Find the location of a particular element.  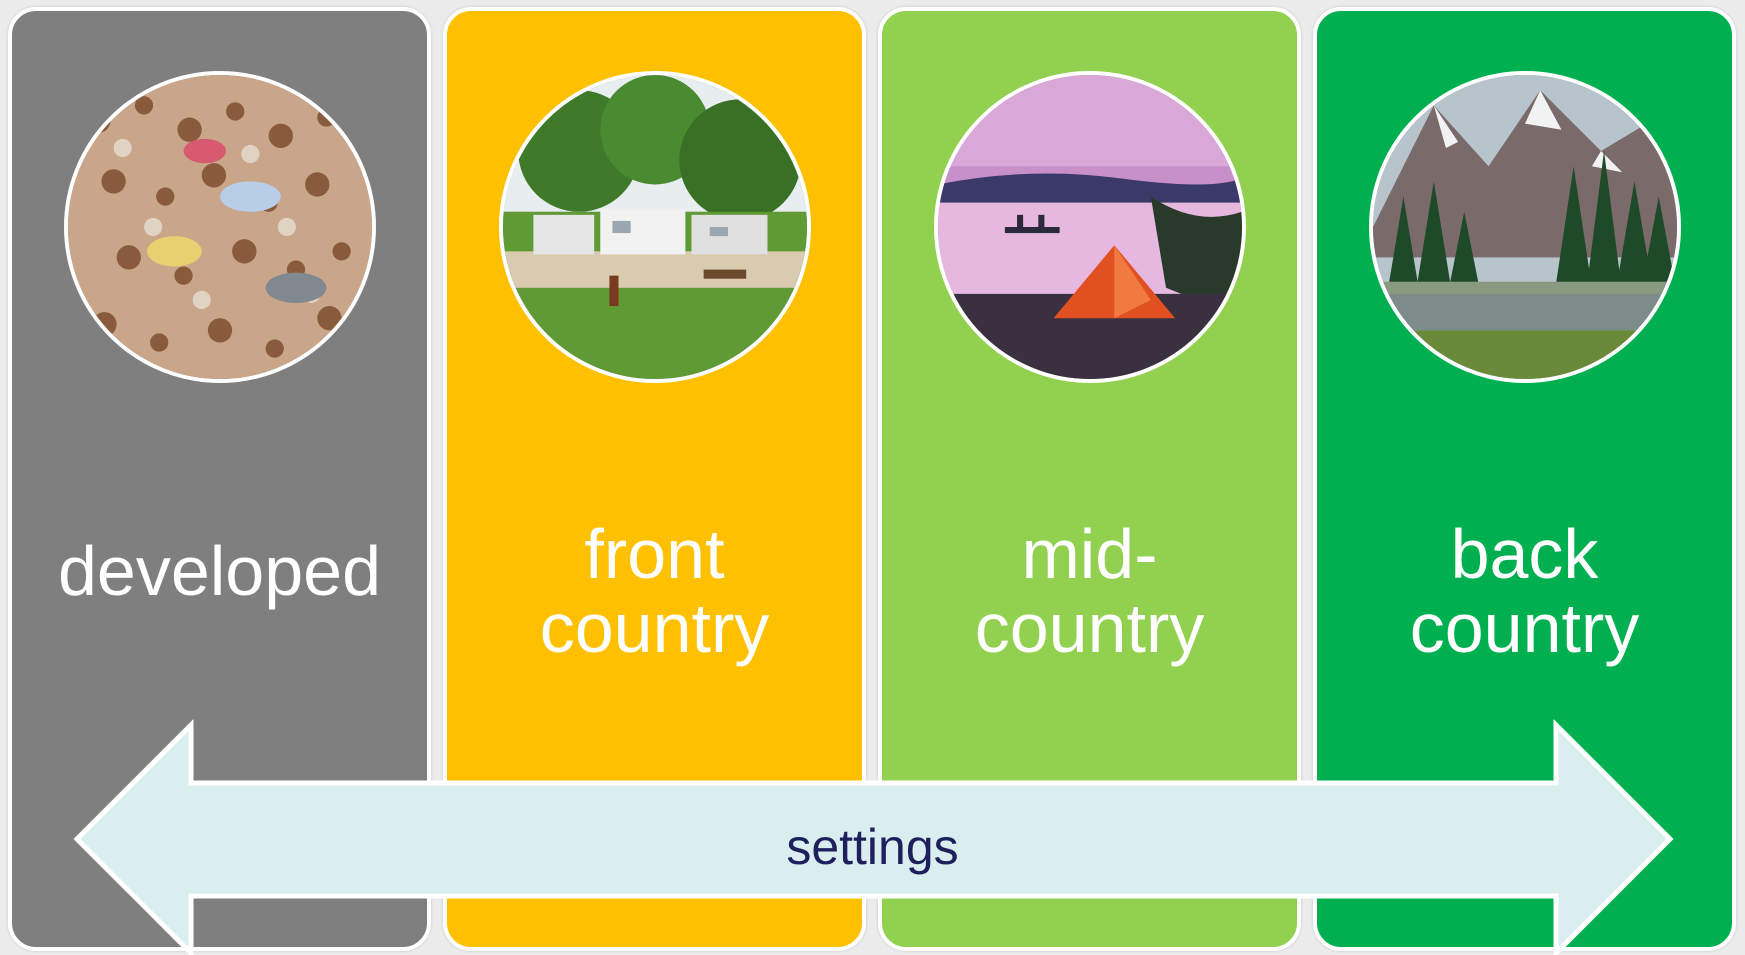

panel-label: developed is located at coordinates (219, 571).